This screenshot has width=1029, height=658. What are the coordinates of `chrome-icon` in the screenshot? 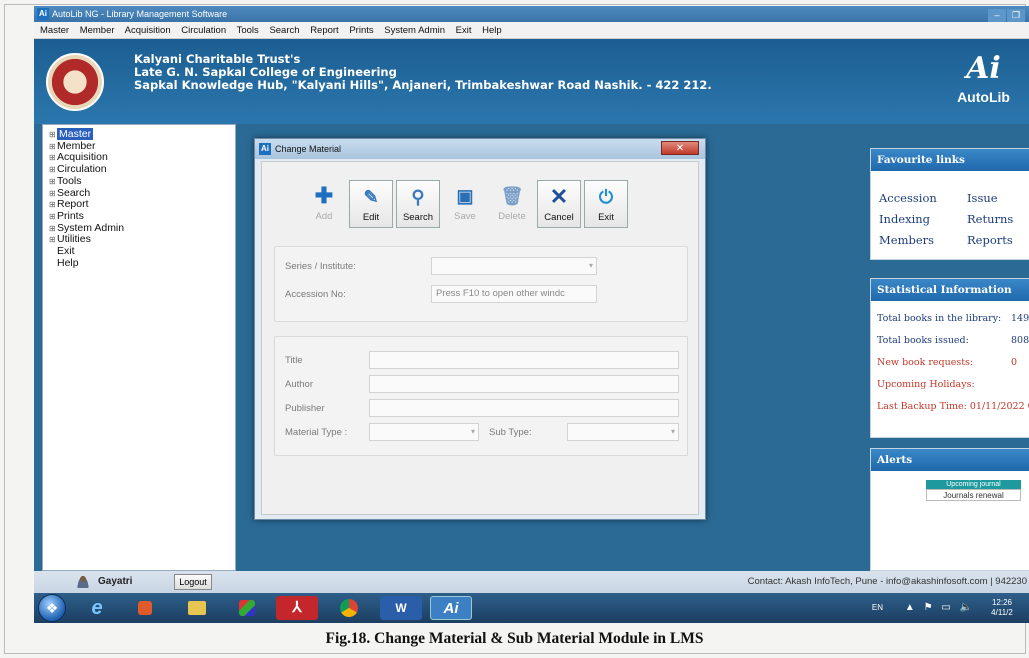 It's located at (349, 608).